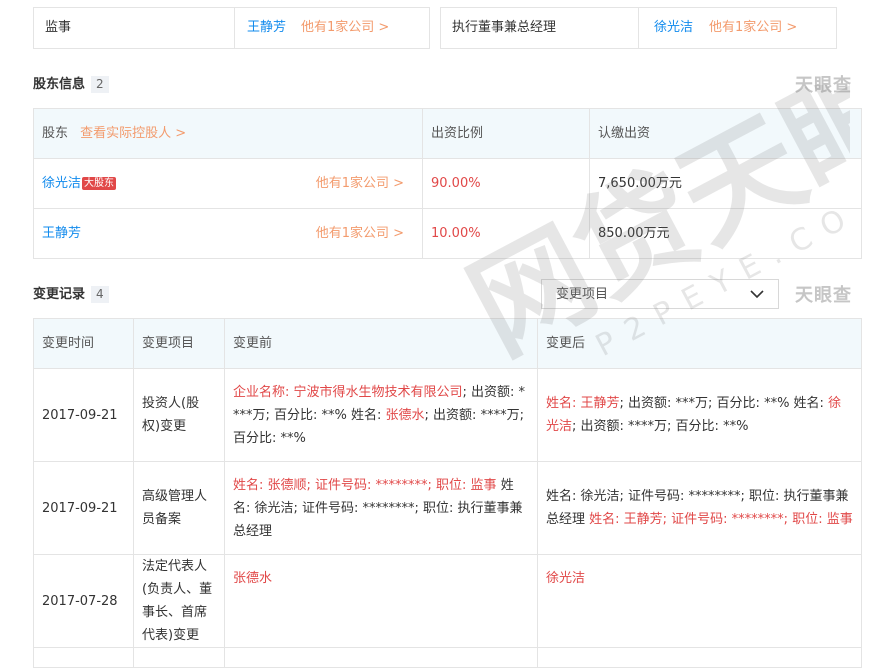  What do you see at coordinates (100, 294) in the screenshot?
I see `changes-count-badge: 4` at bounding box center [100, 294].